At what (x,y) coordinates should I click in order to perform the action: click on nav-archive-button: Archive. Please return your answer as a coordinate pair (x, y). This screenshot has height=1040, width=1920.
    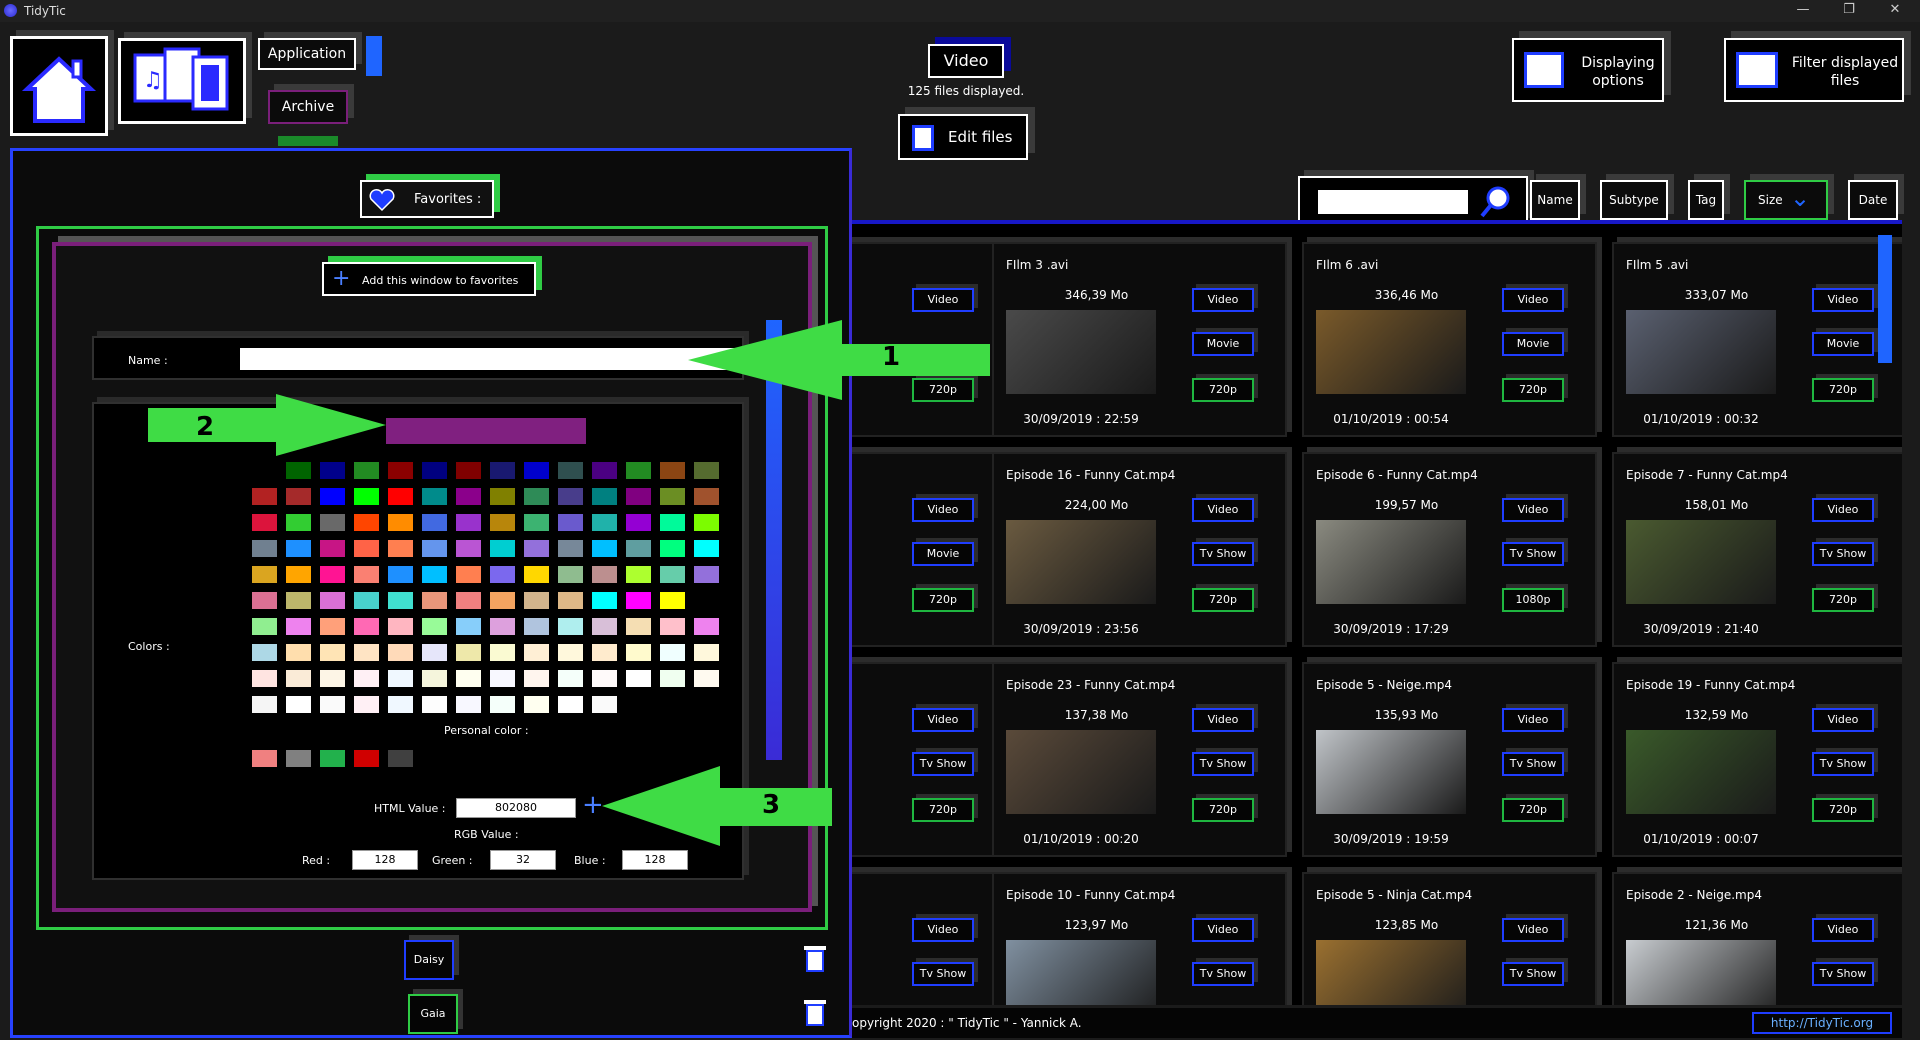
    Looking at the image, I should click on (308, 107).